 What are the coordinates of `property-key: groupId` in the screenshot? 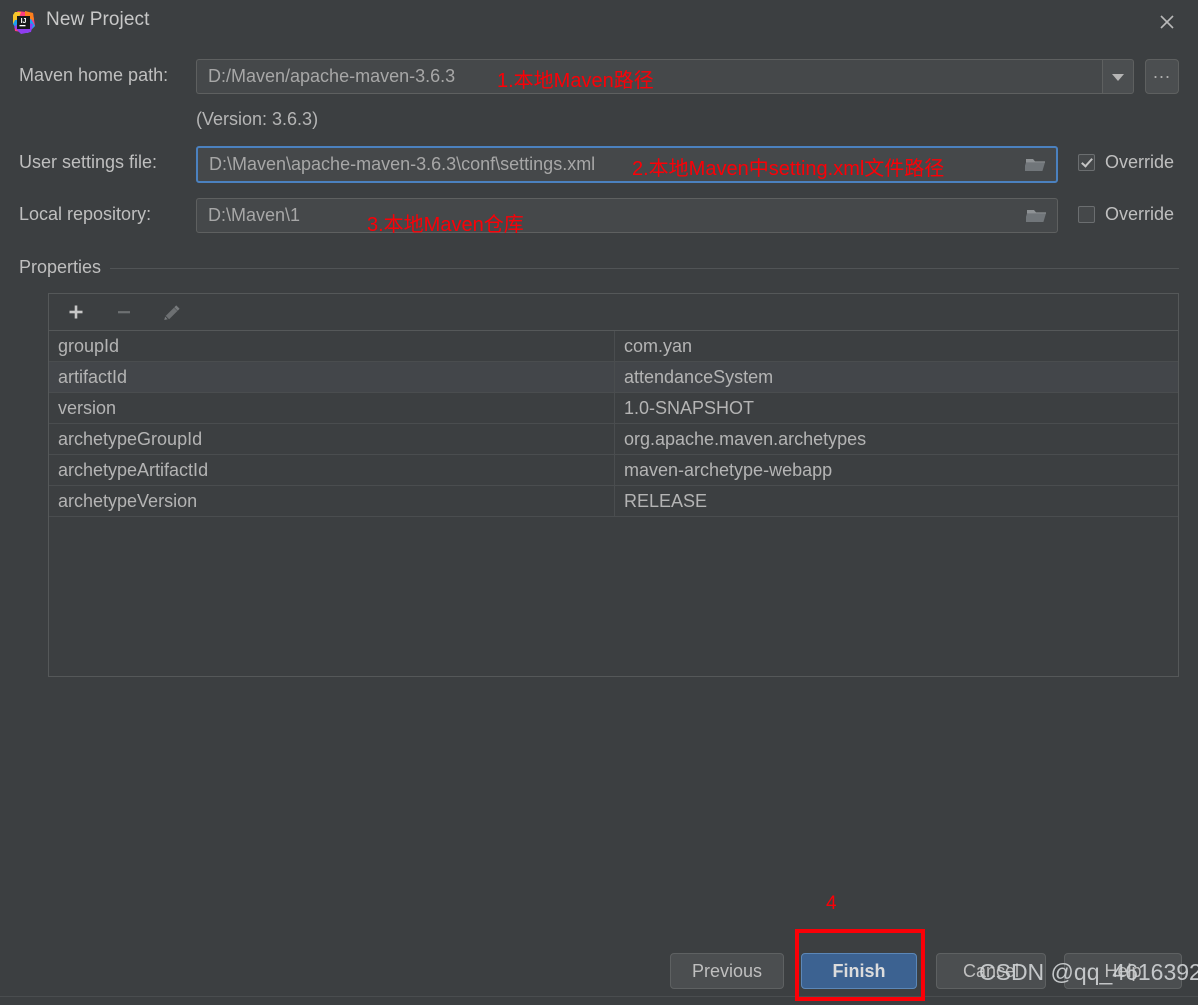 It's located at (332, 346).